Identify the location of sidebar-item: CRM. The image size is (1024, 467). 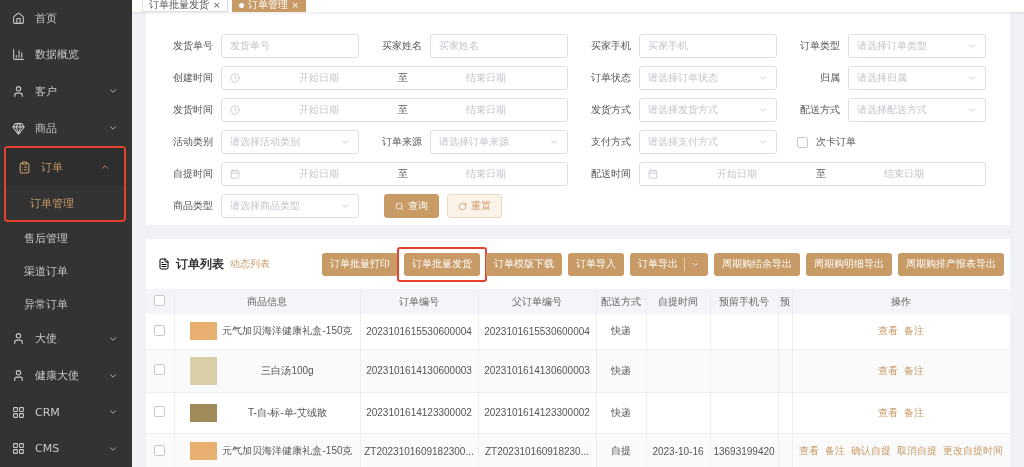
(66, 412).